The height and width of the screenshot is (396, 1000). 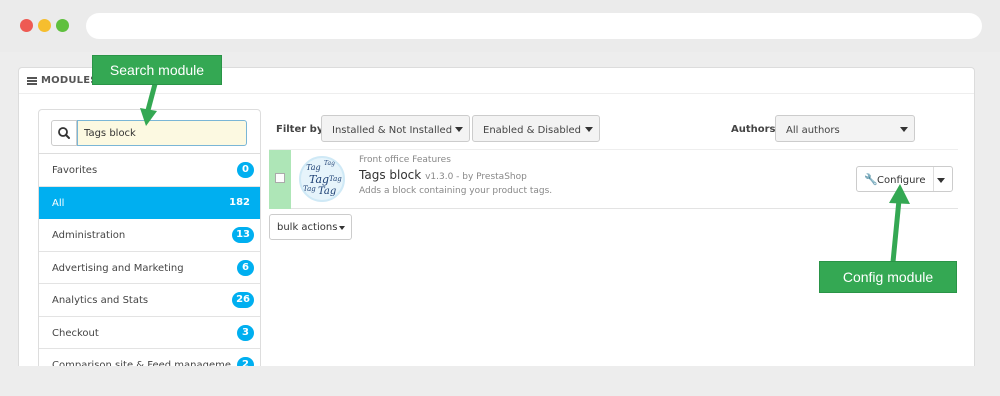 I want to click on category-item-checkout: Checkout 3, so click(x=149, y=333).